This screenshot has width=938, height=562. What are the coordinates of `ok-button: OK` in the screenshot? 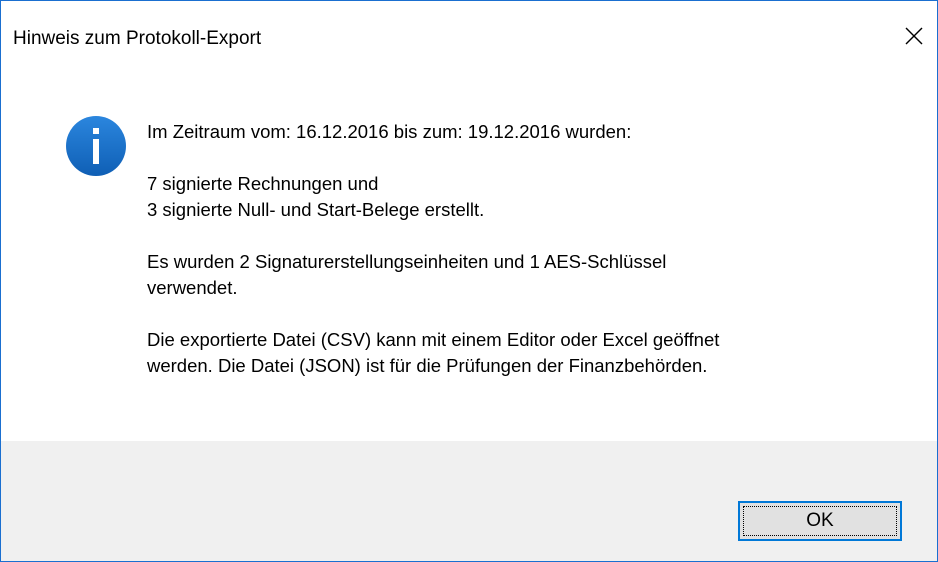 It's located at (820, 521).